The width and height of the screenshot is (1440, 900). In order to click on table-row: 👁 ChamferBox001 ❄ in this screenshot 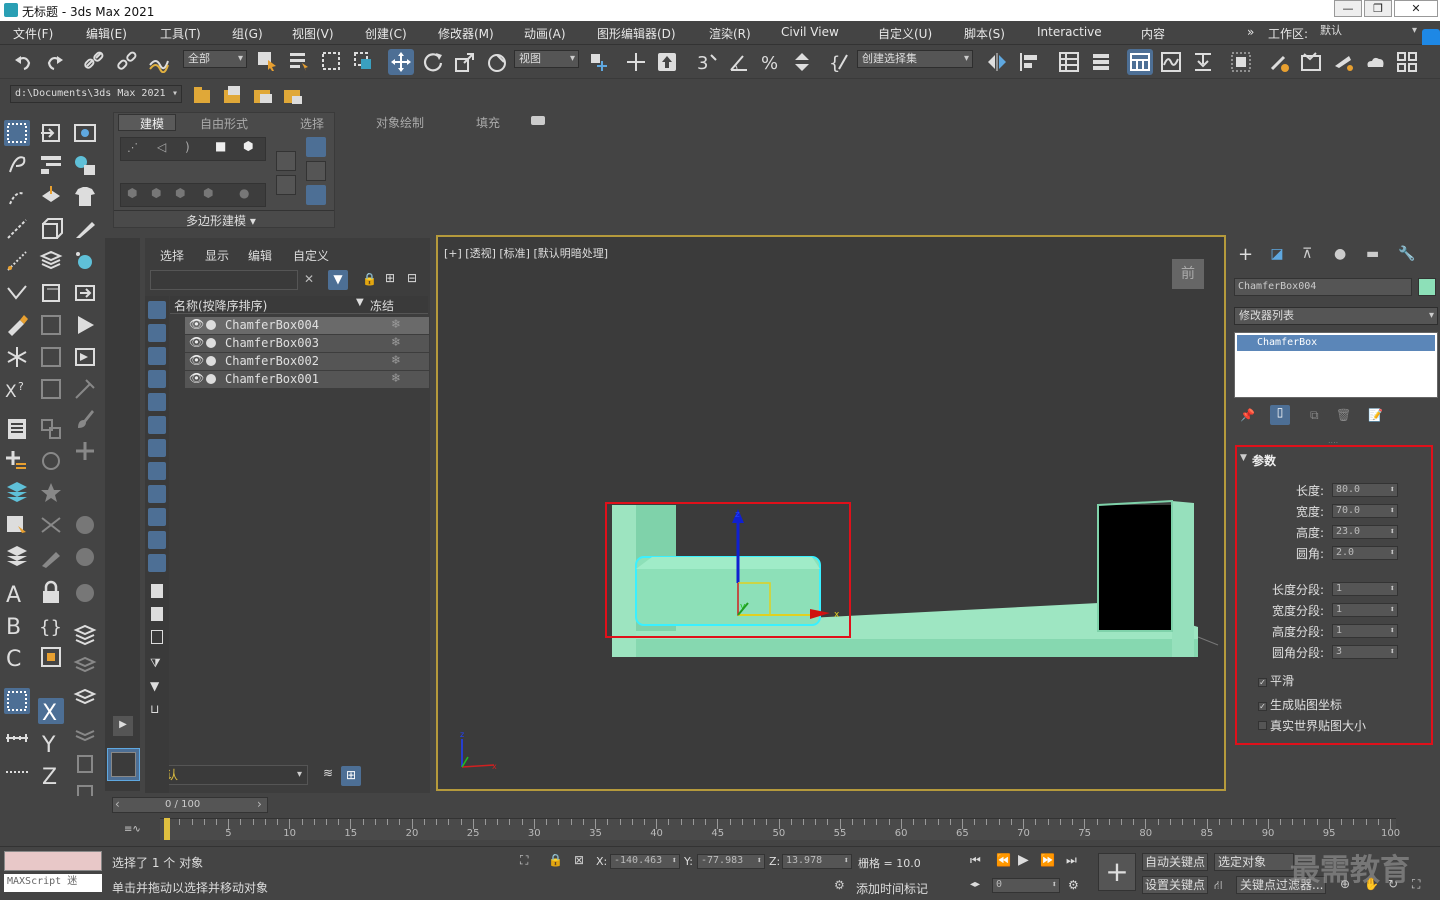, I will do `click(307, 379)`.